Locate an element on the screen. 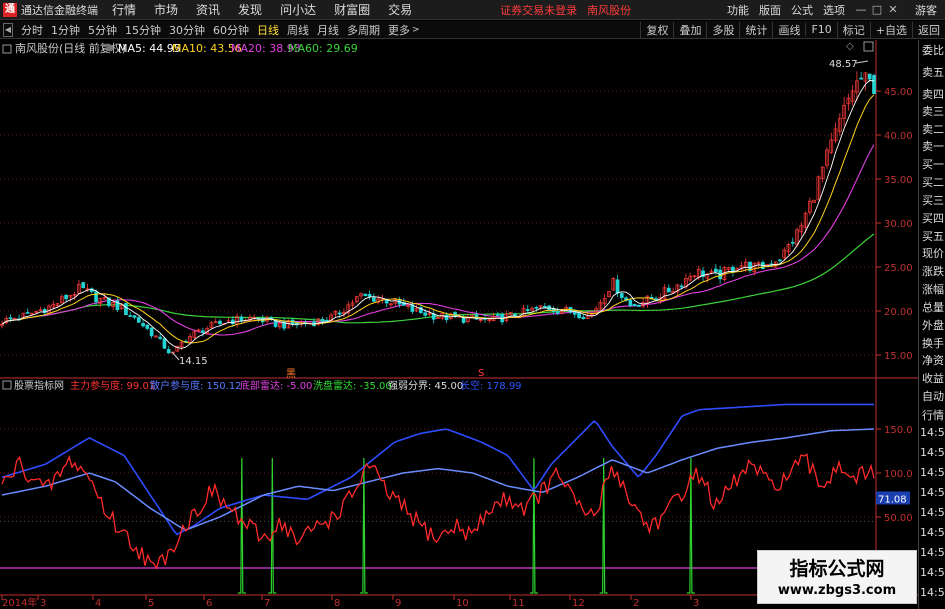  tool-adjust: 复权 is located at coordinates (656, 29).